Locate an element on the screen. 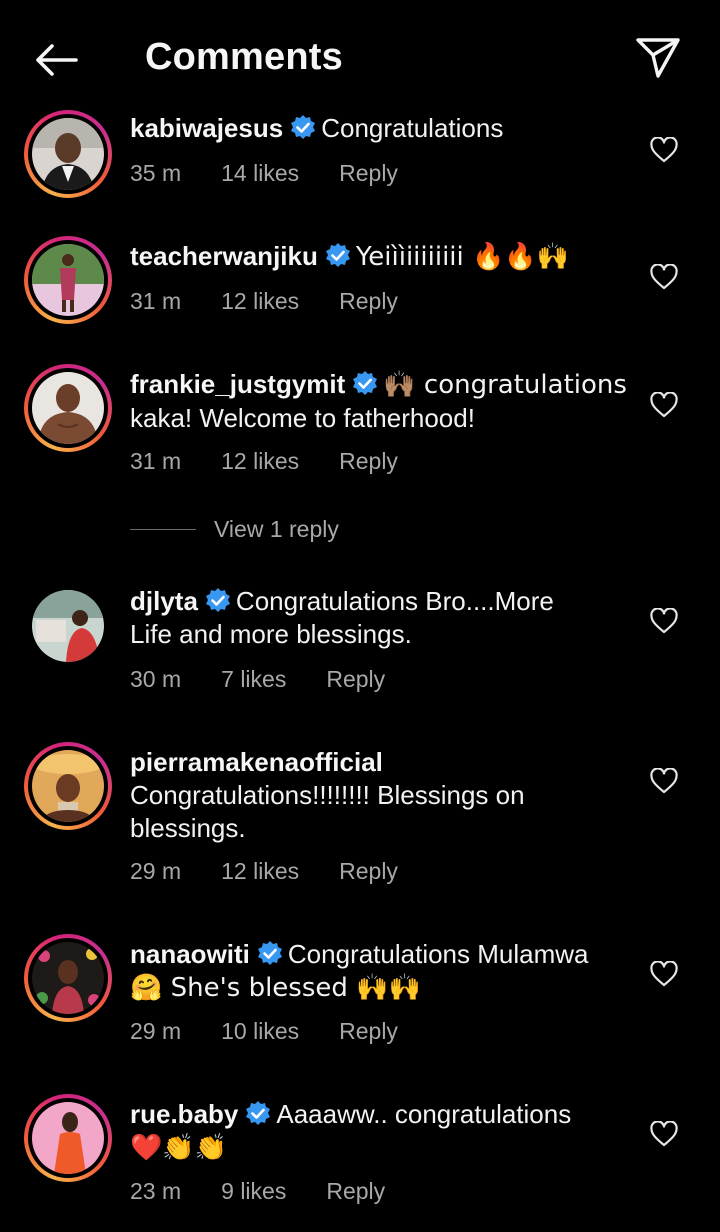 This screenshot has height=1232, width=720. comment-text: Congratulations is located at coordinates (412, 128).